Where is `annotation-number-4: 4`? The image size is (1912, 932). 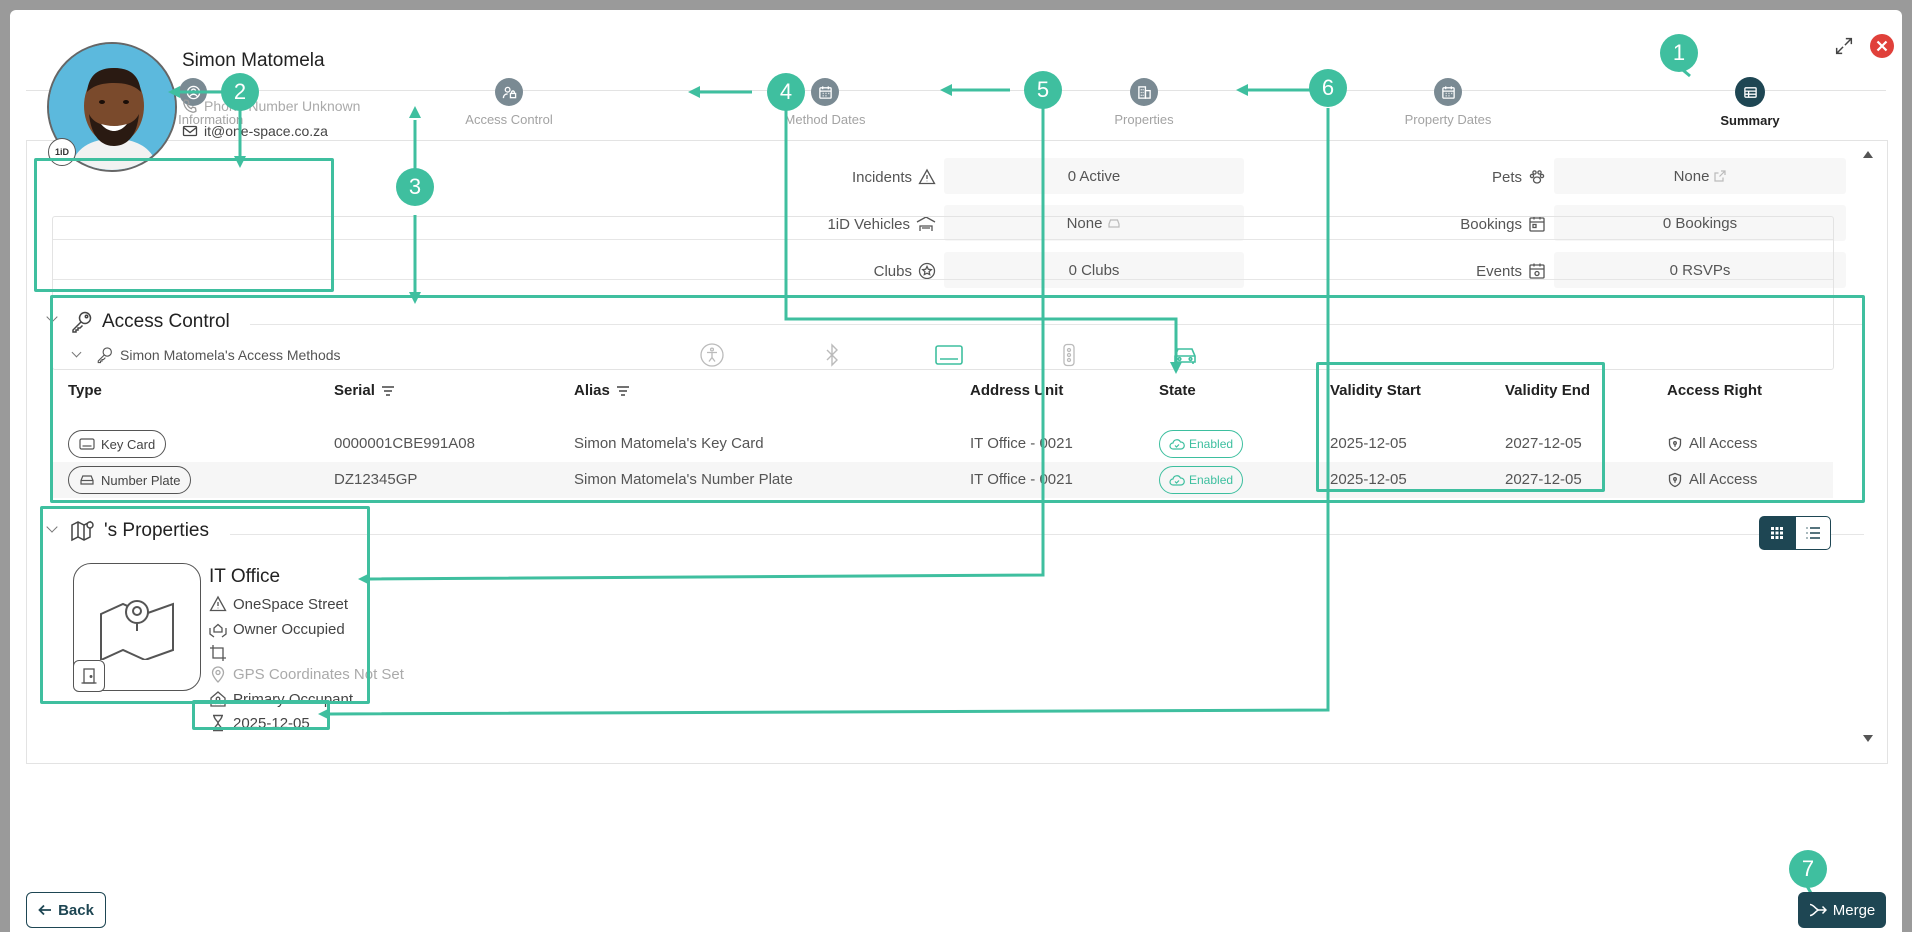 annotation-number-4: 4 is located at coordinates (786, 92).